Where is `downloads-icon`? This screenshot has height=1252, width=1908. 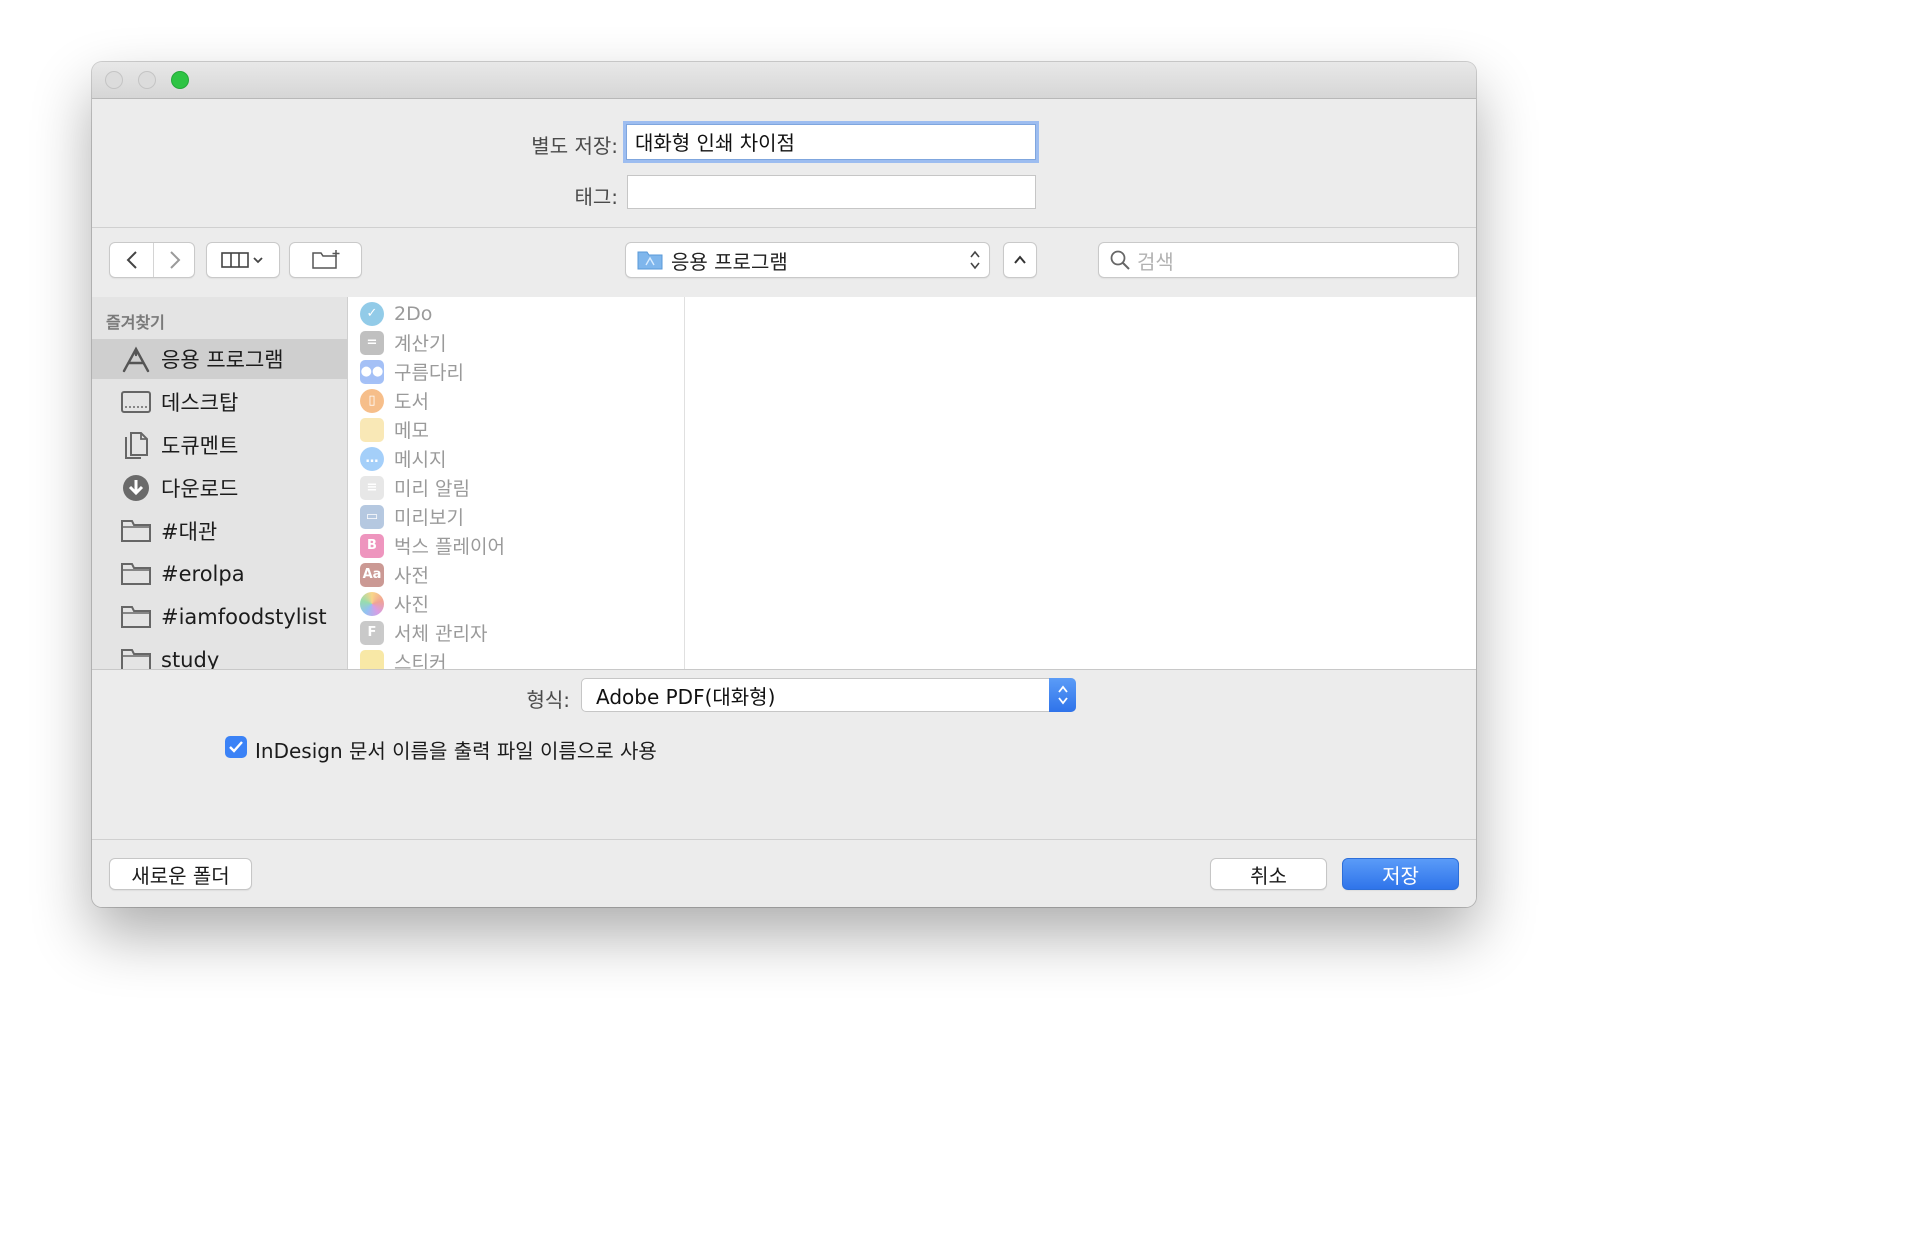 downloads-icon is located at coordinates (136, 488).